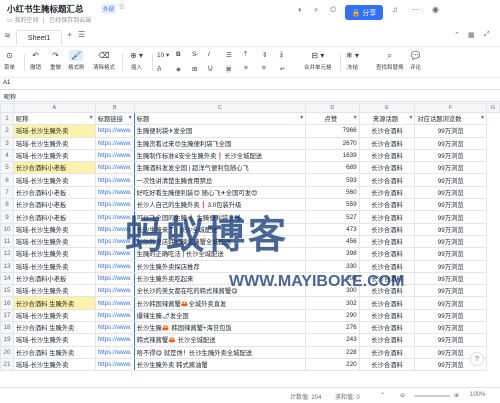  I want to click on row-number: 18, so click(7, 328).